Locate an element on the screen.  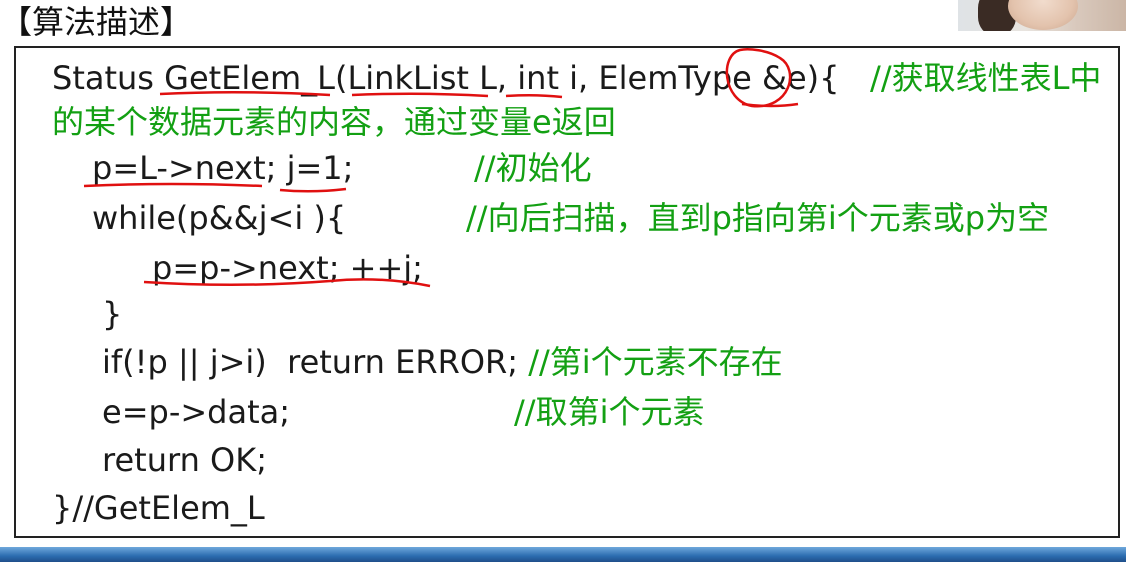
code-text: } is located at coordinates (112, 314).